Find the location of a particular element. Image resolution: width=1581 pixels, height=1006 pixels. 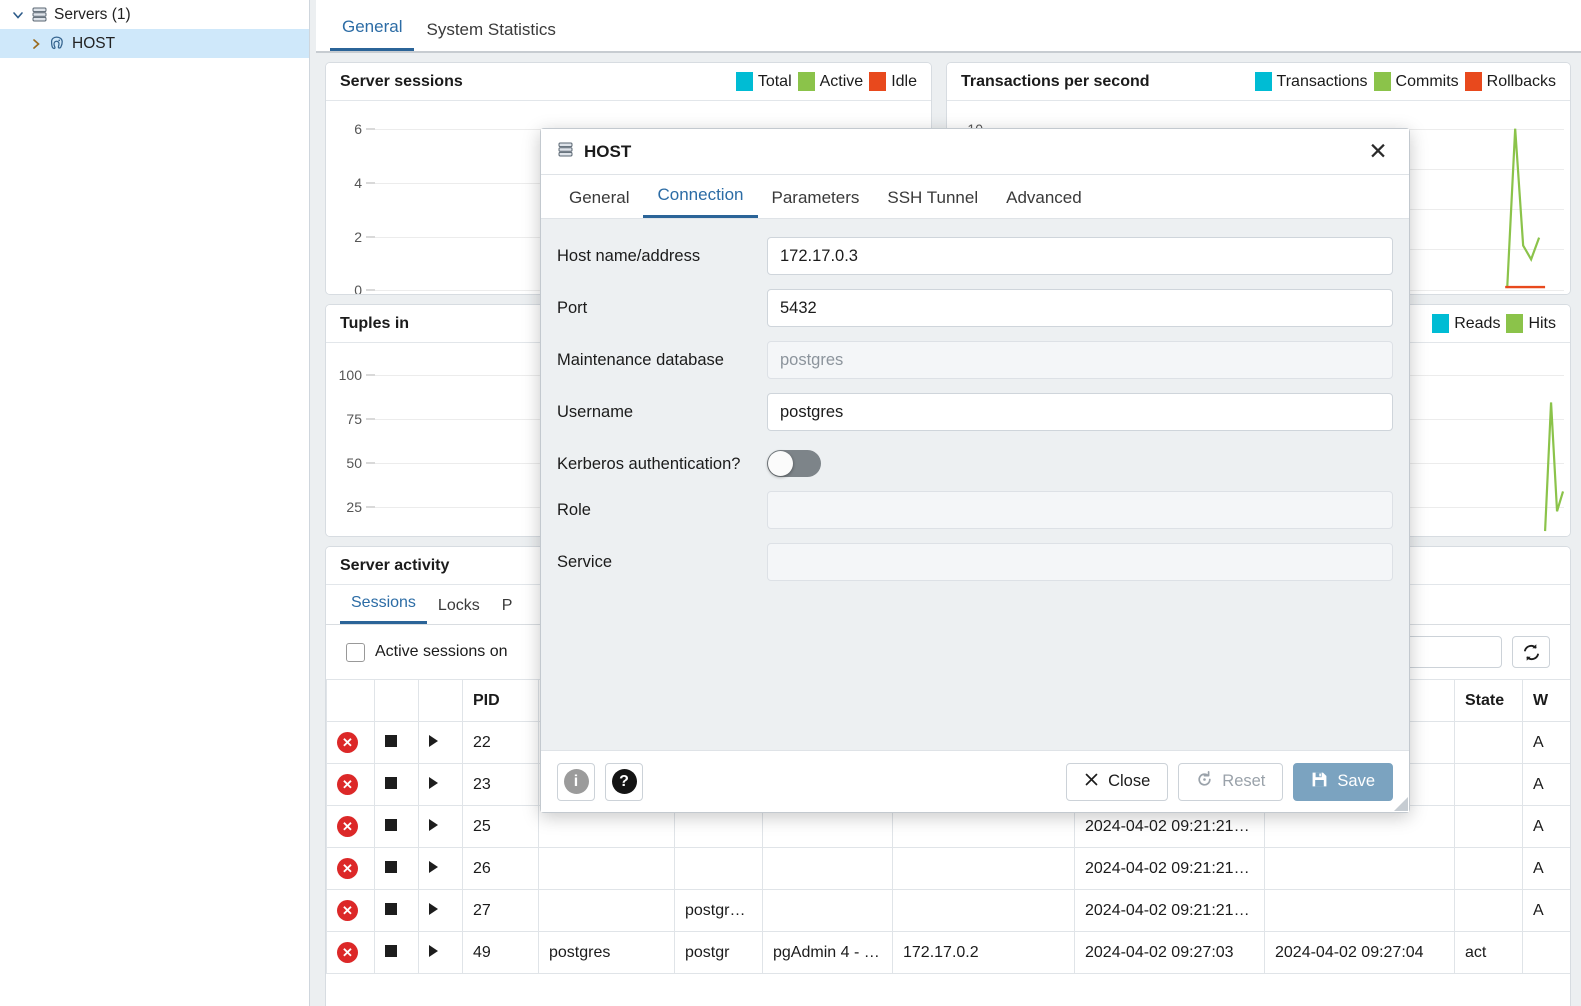

legend-label-idle: Idle is located at coordinates (904, 81).